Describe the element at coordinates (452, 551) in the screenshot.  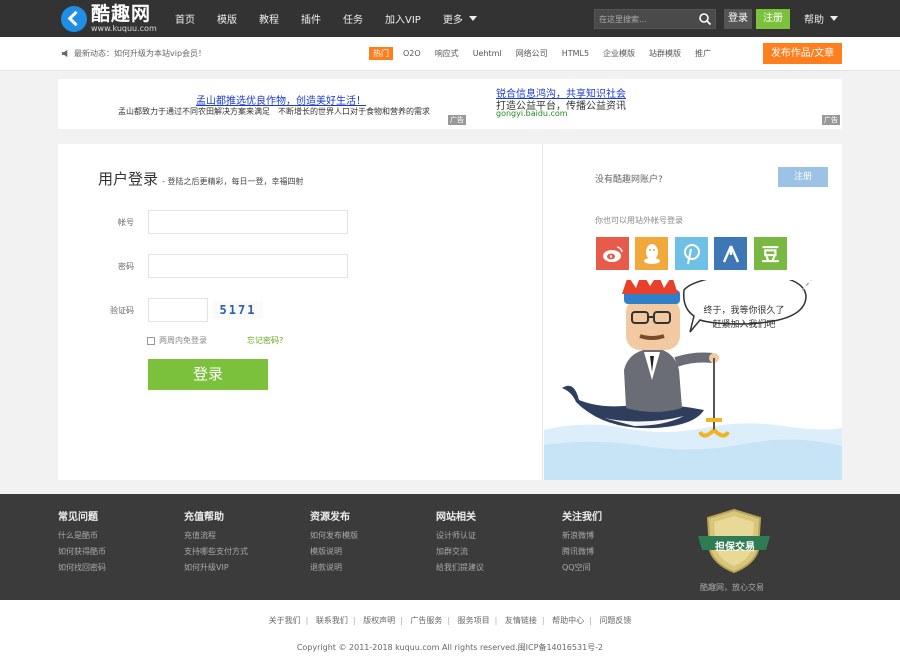
I see `footer-link: 加群交流` at that location.